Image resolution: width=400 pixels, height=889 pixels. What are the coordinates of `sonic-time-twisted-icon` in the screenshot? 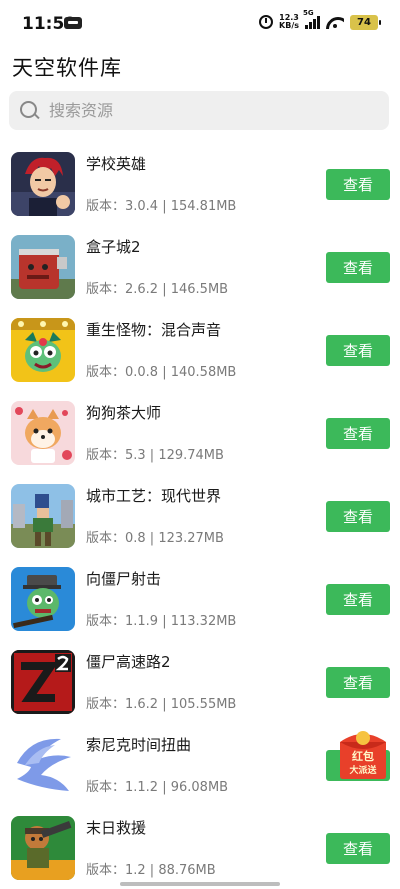 It's located at (43, 765).